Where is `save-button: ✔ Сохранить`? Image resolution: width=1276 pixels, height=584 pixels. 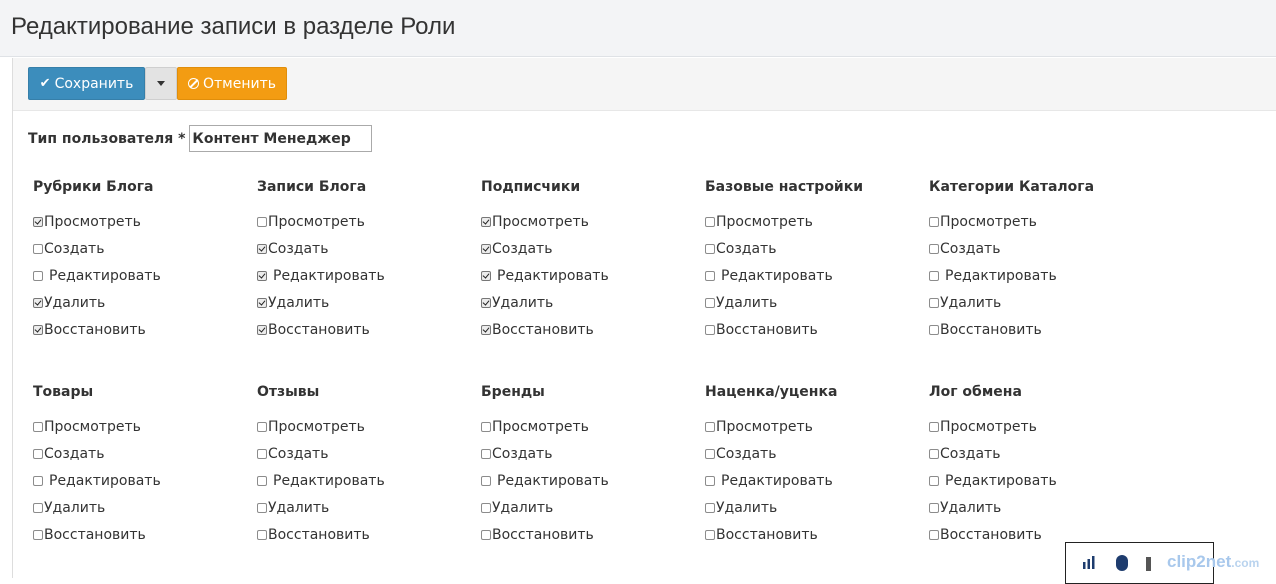 save-button: ✔ Сохранить is located at coordinates (86, 83).